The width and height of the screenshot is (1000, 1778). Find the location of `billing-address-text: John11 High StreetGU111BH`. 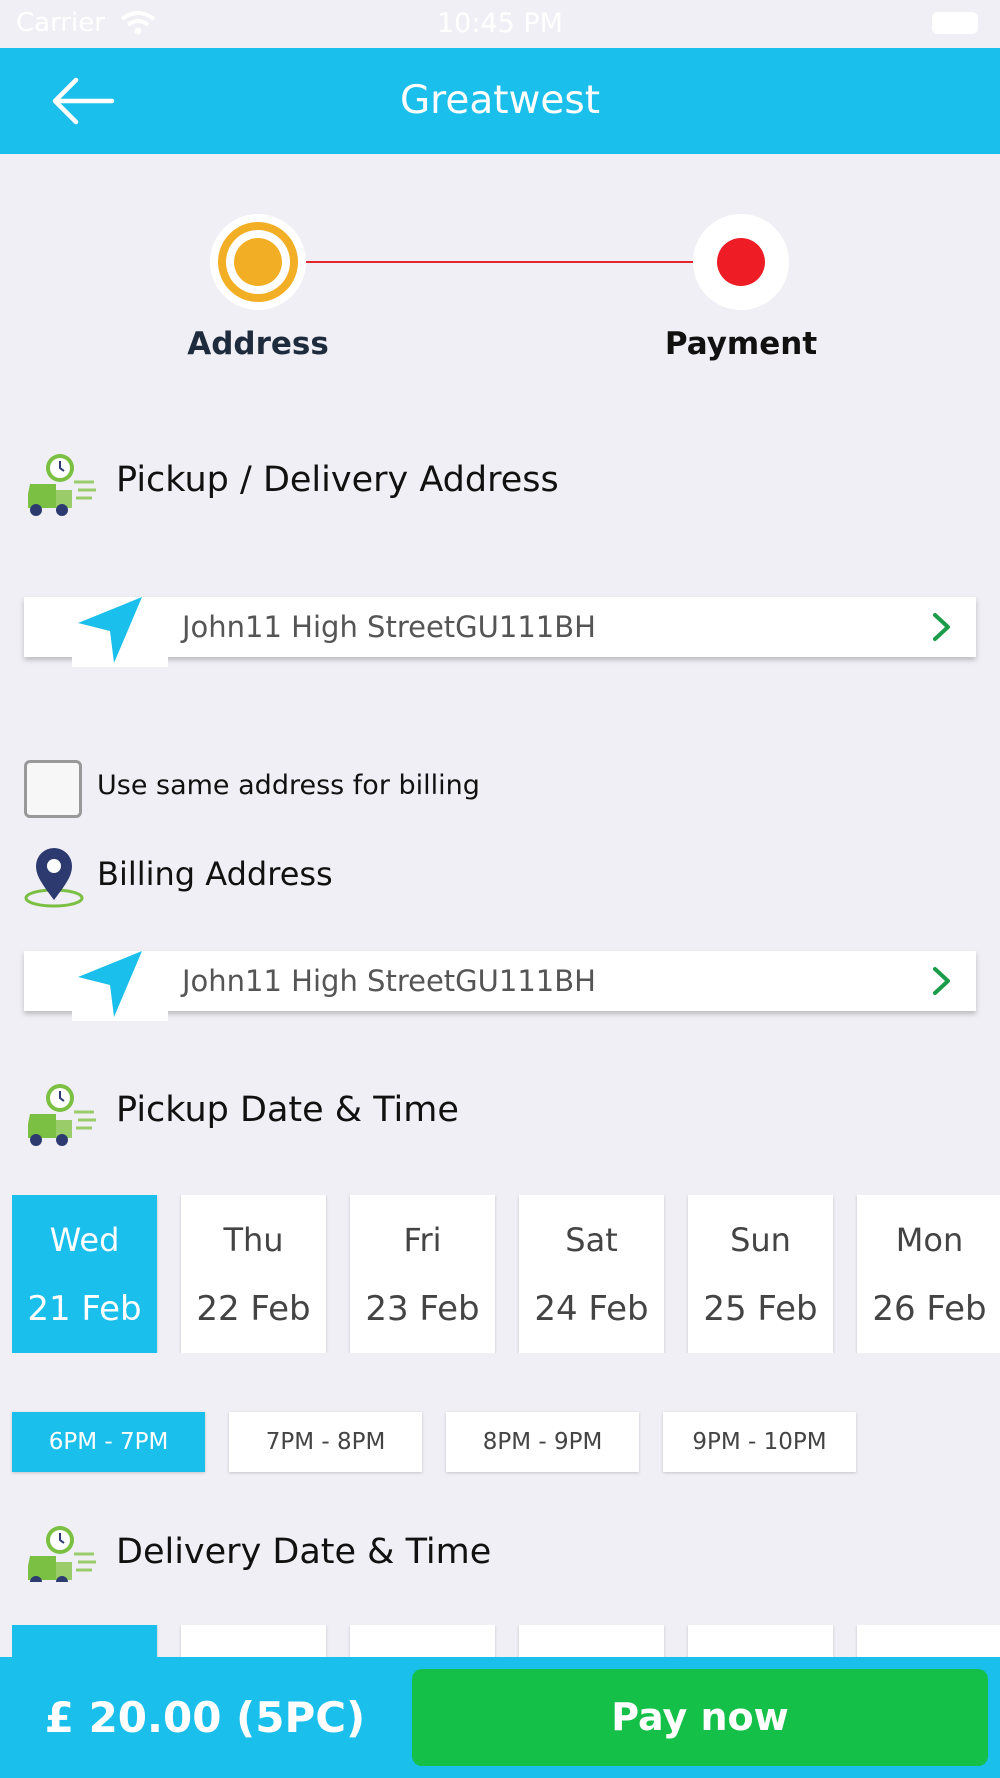

billing-address-text: John11 High StreetGU111BH is located at coordinates (389, 981).